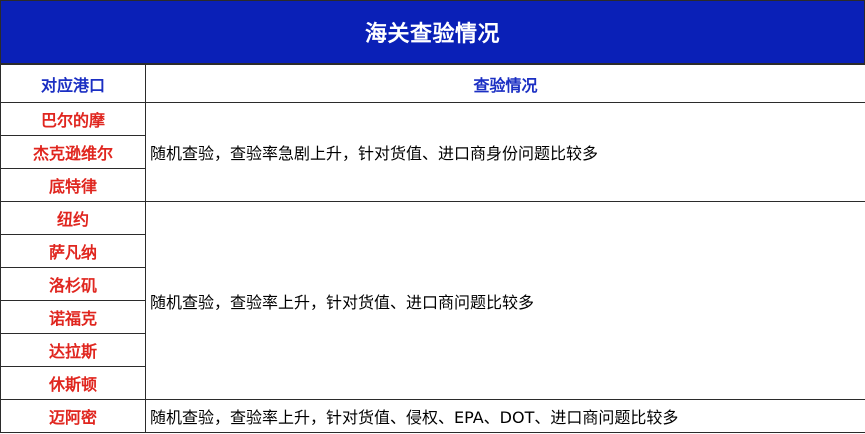 Image resolution: width=865 pixels, height=434 pixels. I want to click on header-port: 对应港口, so click(73, 83).